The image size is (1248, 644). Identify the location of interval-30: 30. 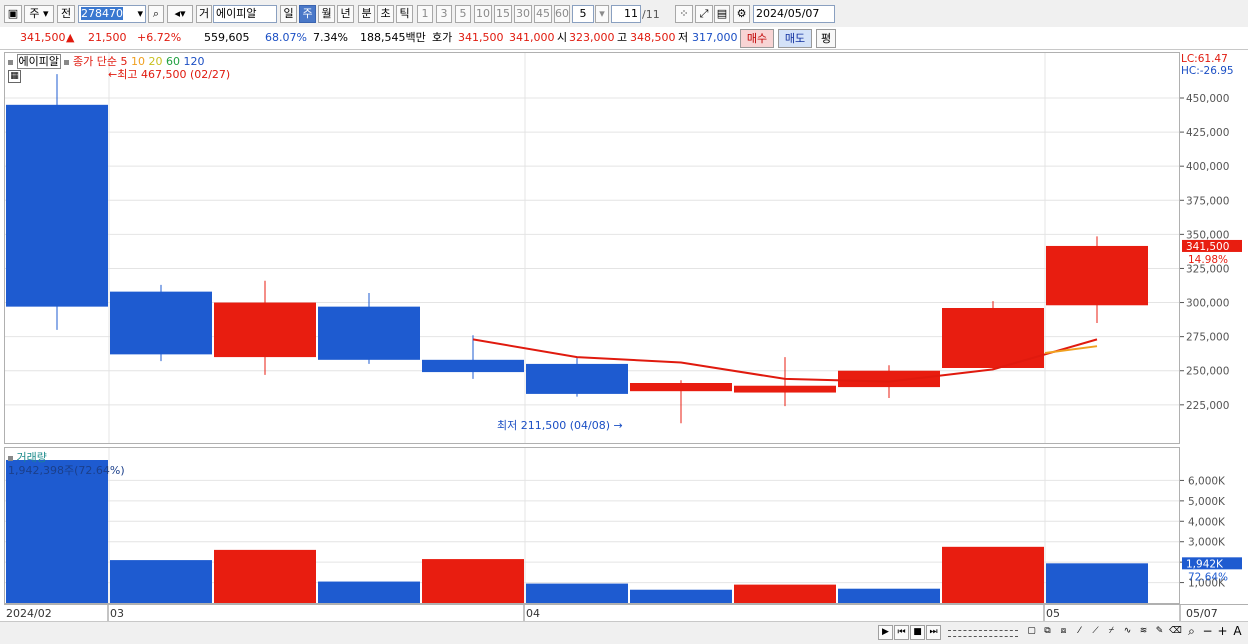
(523, 14).